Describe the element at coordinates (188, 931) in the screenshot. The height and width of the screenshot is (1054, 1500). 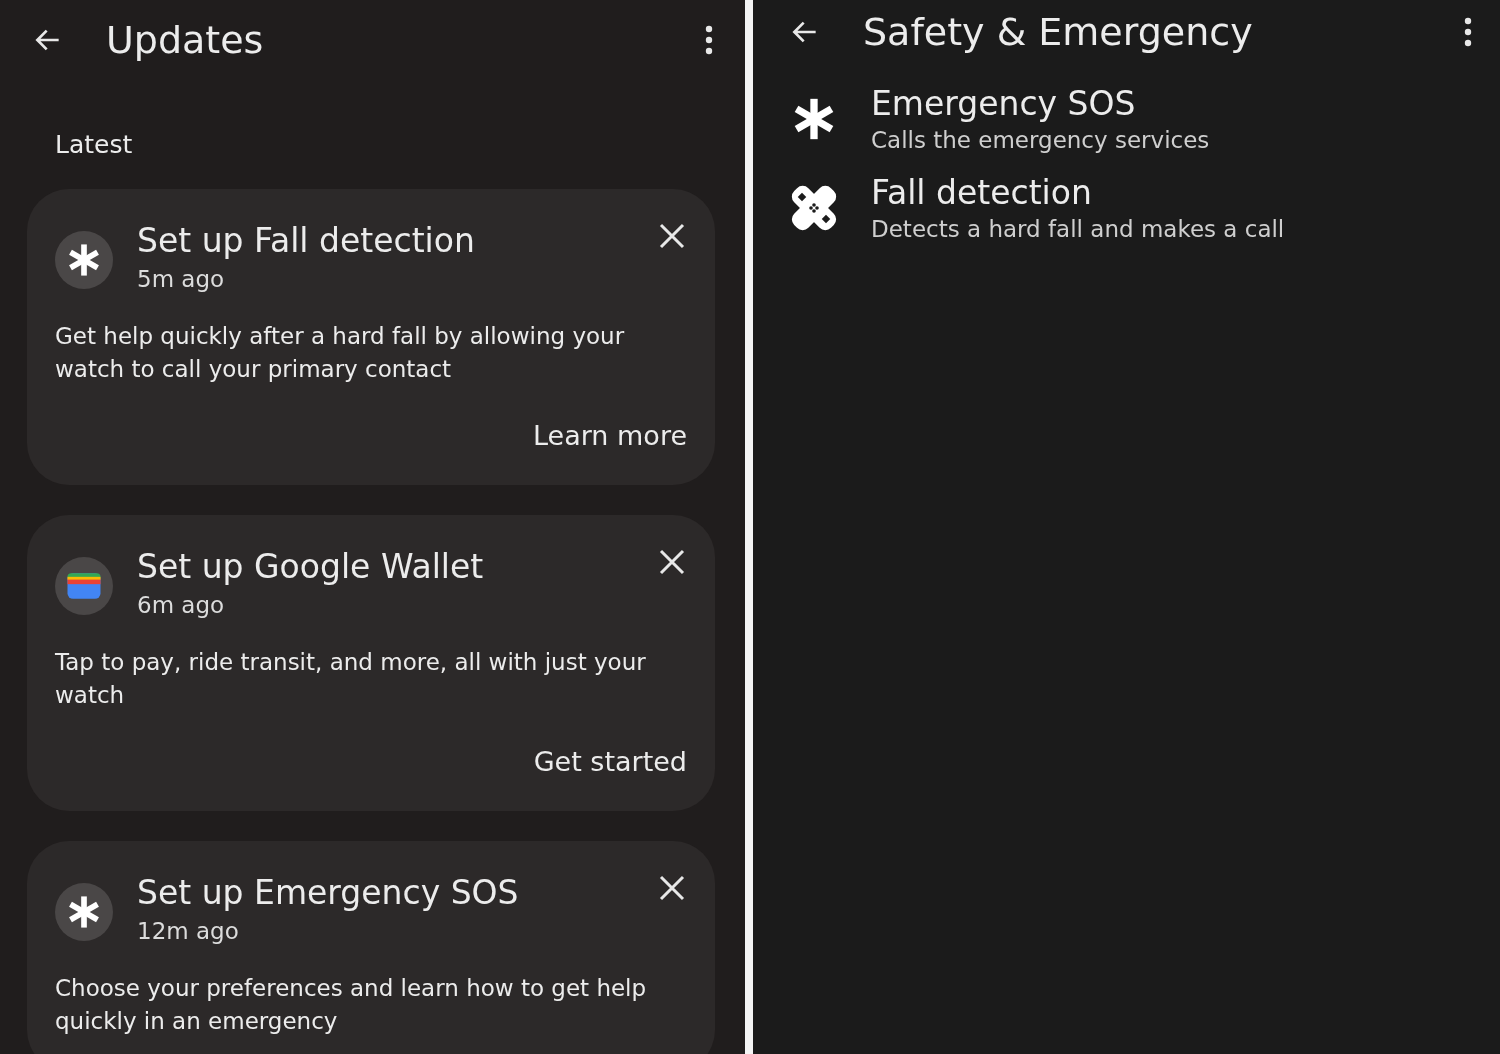
I see `timestamp: 12m ago` at that location.